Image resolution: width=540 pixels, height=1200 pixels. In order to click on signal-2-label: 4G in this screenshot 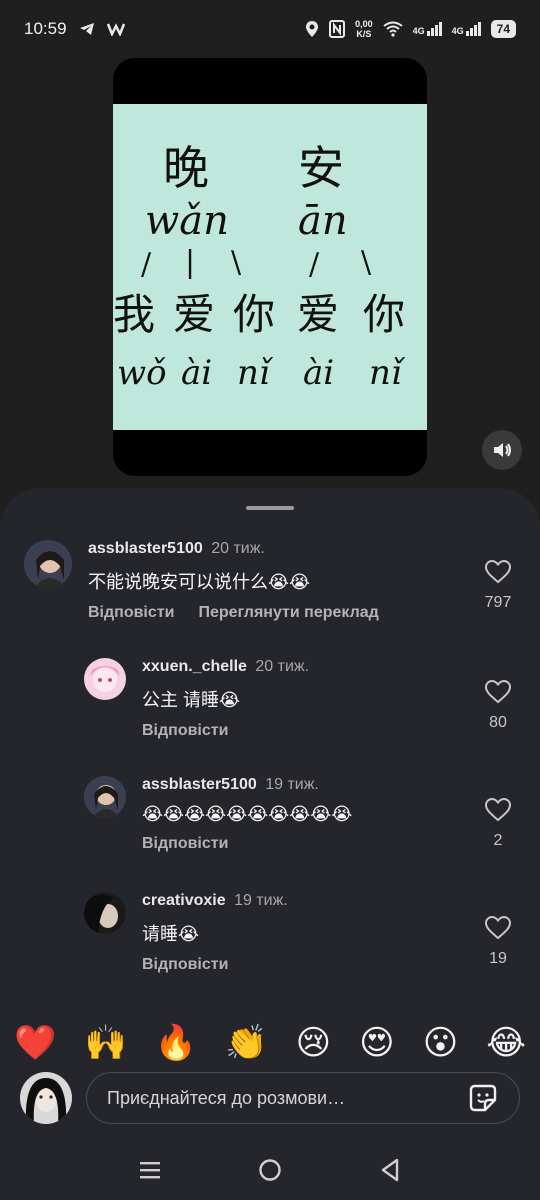, I will do `click(457, 31)`.